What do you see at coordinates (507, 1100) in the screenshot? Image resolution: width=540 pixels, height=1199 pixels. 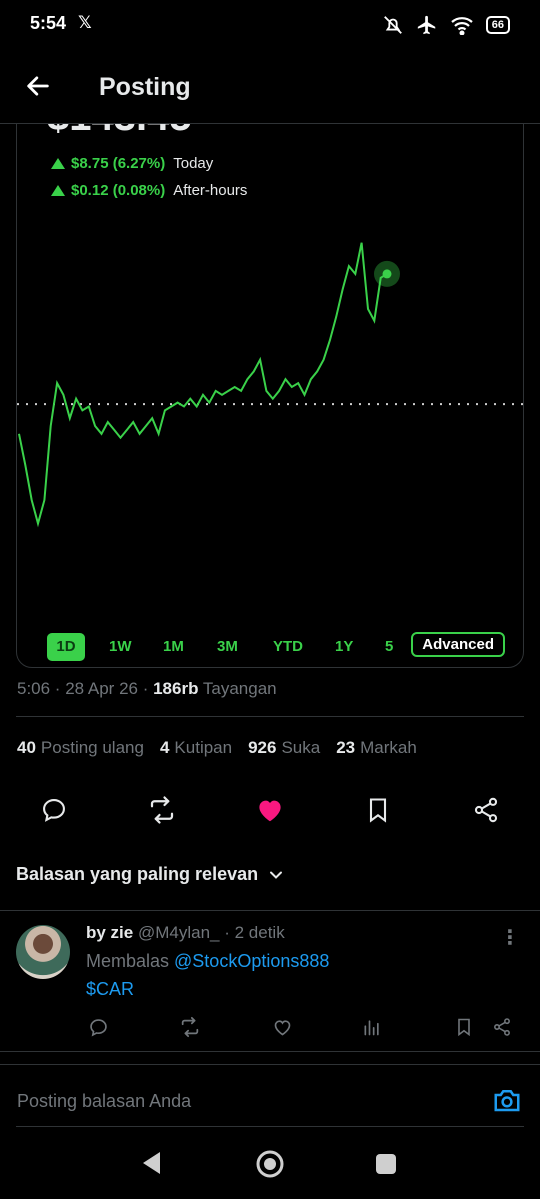 I see `camera-icon` at bounding box center [507, 1100].